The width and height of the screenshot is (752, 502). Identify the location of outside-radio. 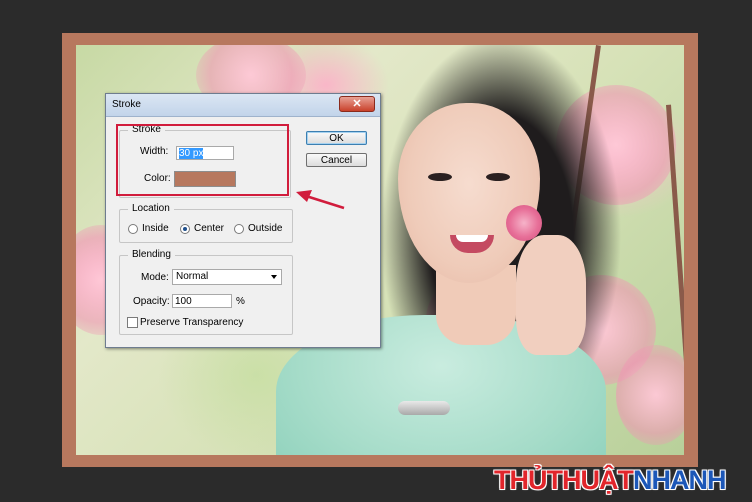
(239, 229).